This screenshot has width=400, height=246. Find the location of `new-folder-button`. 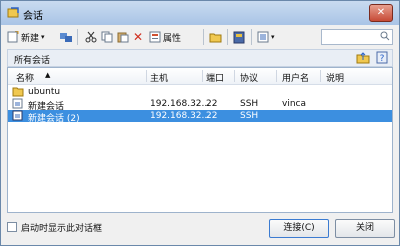

new-folder-button is located at coordinates (215, 37).